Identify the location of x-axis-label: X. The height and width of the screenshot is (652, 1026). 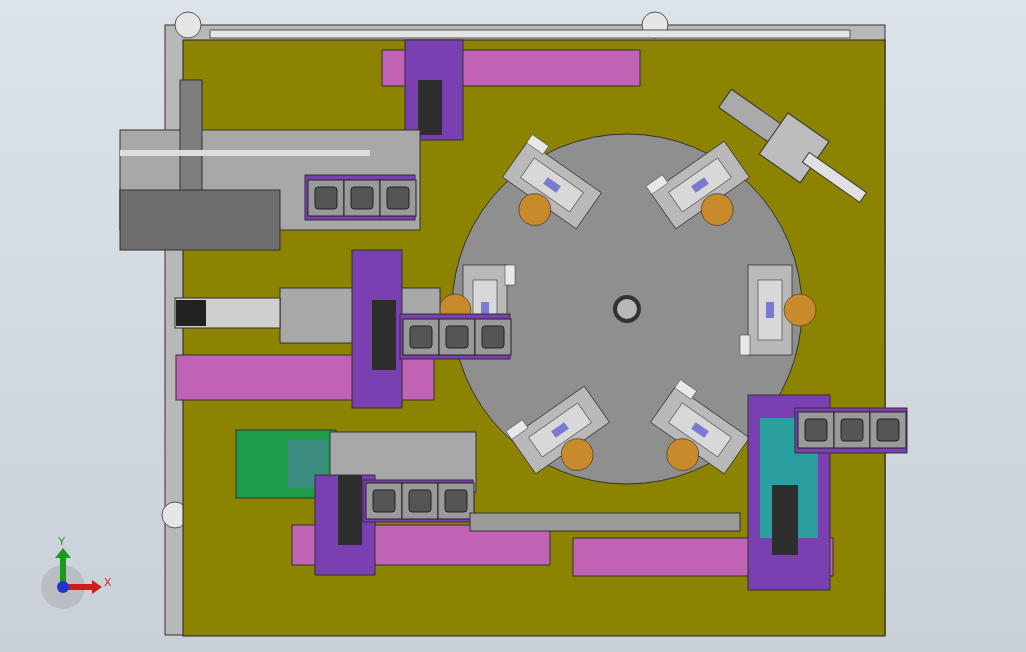
(108, 582).